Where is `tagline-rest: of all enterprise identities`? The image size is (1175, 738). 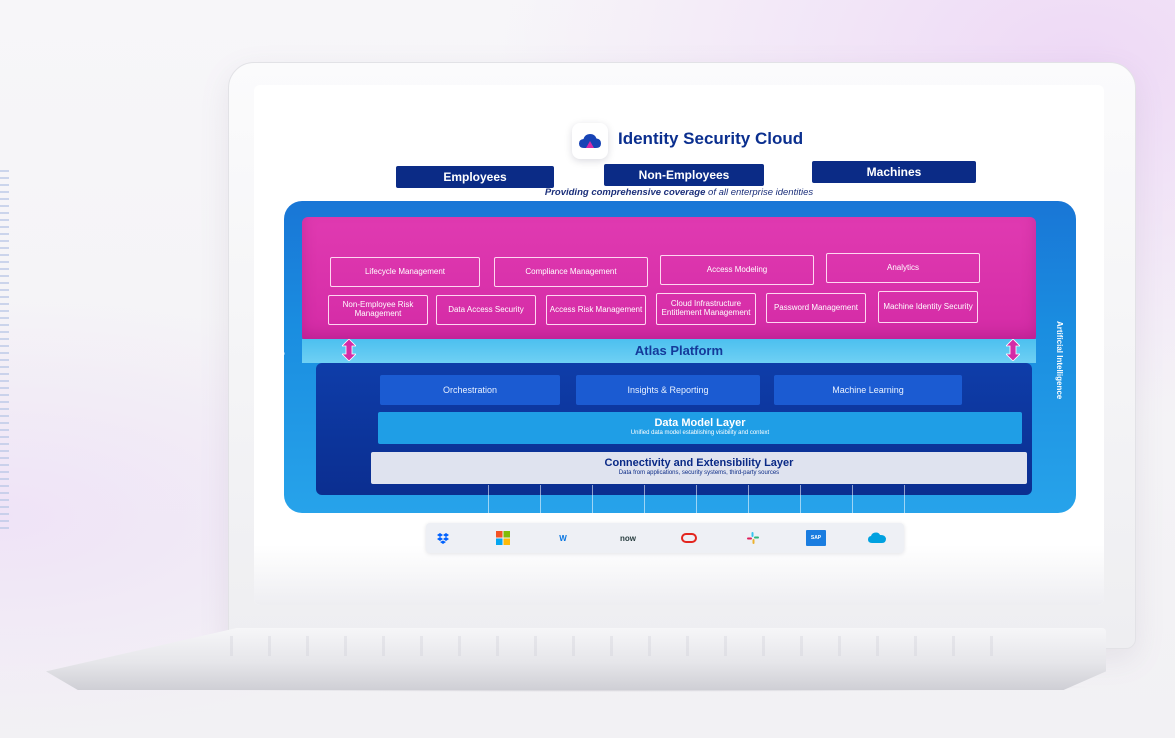 tagline-rest: of all enterprise identities is located at coordinates (759, 192).